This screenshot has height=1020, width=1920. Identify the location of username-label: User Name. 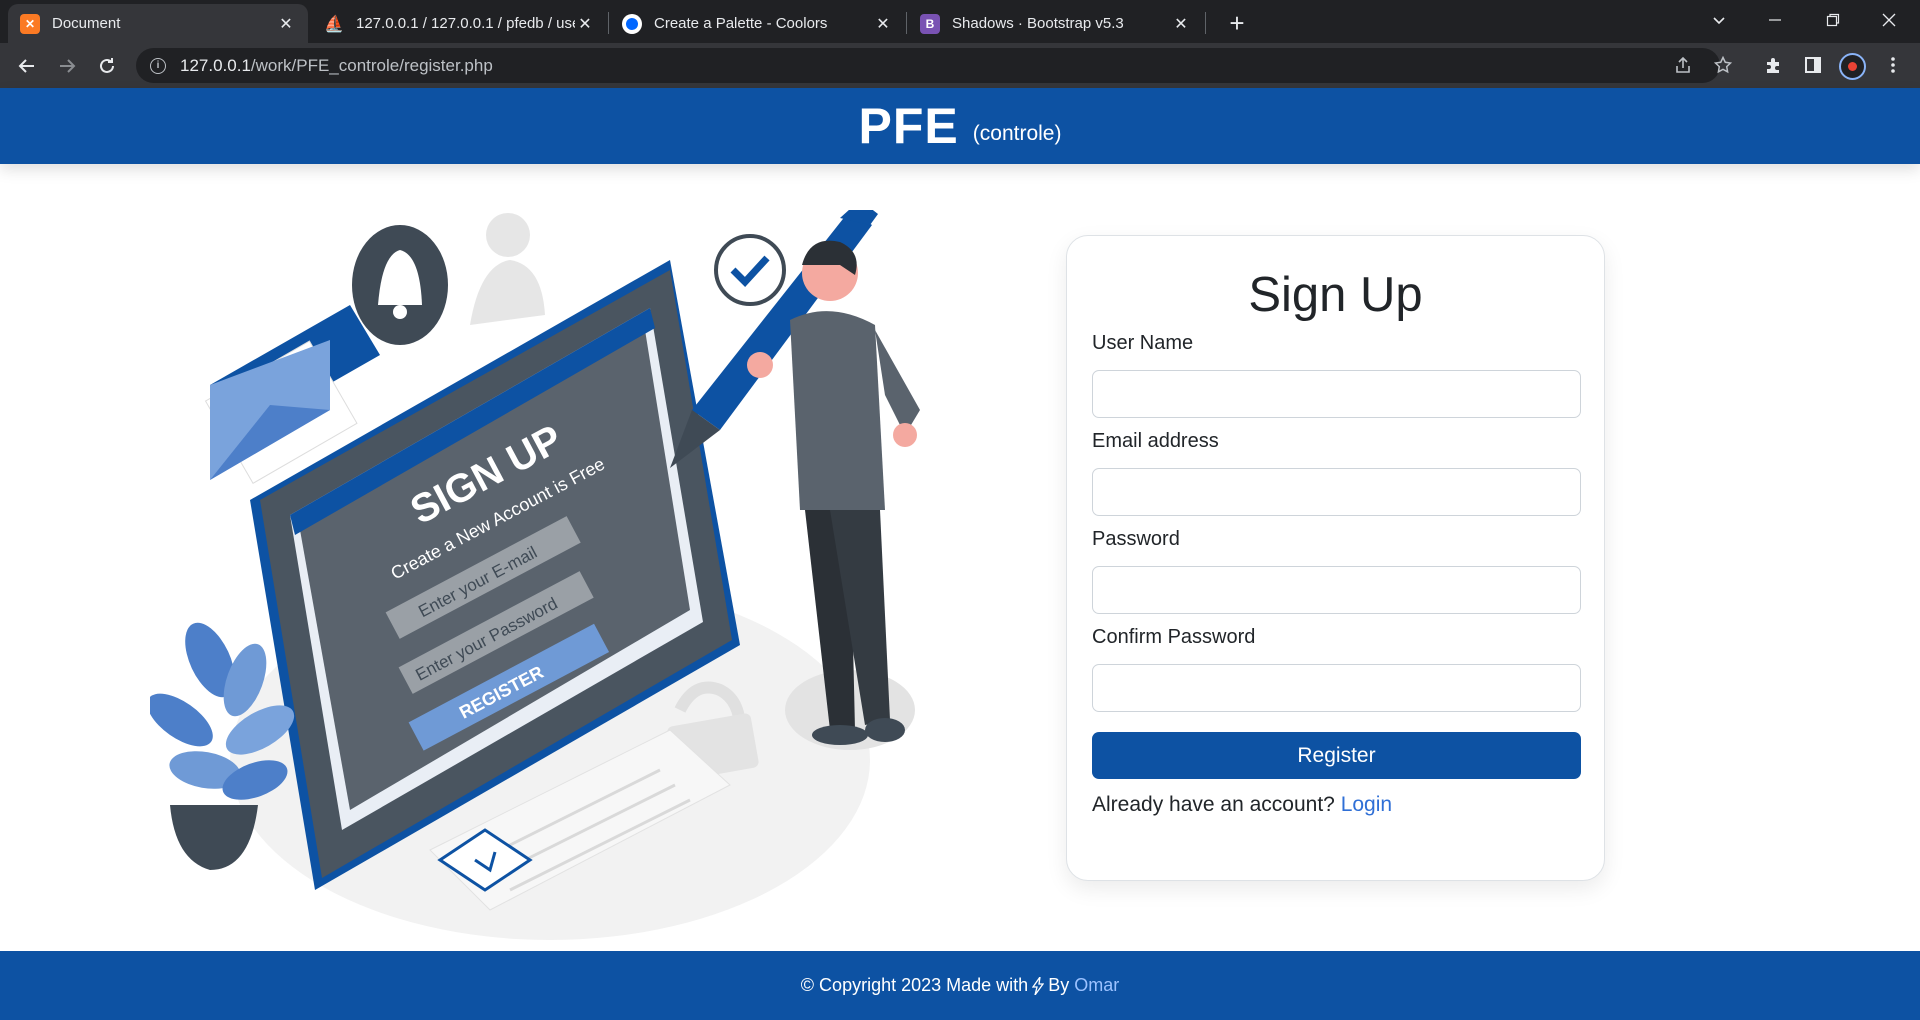
(1143, 343).